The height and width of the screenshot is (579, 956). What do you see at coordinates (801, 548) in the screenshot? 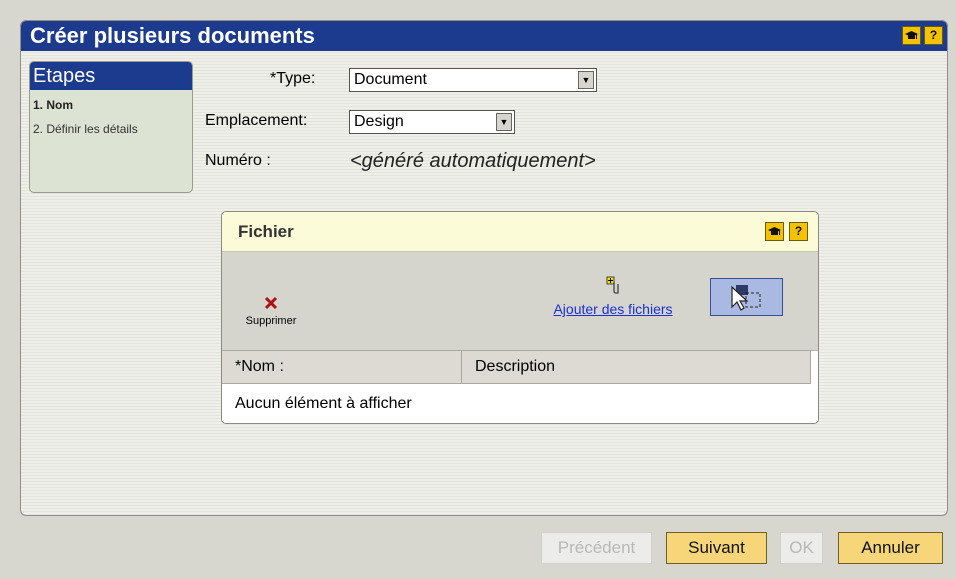
I see `ok-button: OK` at bounding box center [801, 548].